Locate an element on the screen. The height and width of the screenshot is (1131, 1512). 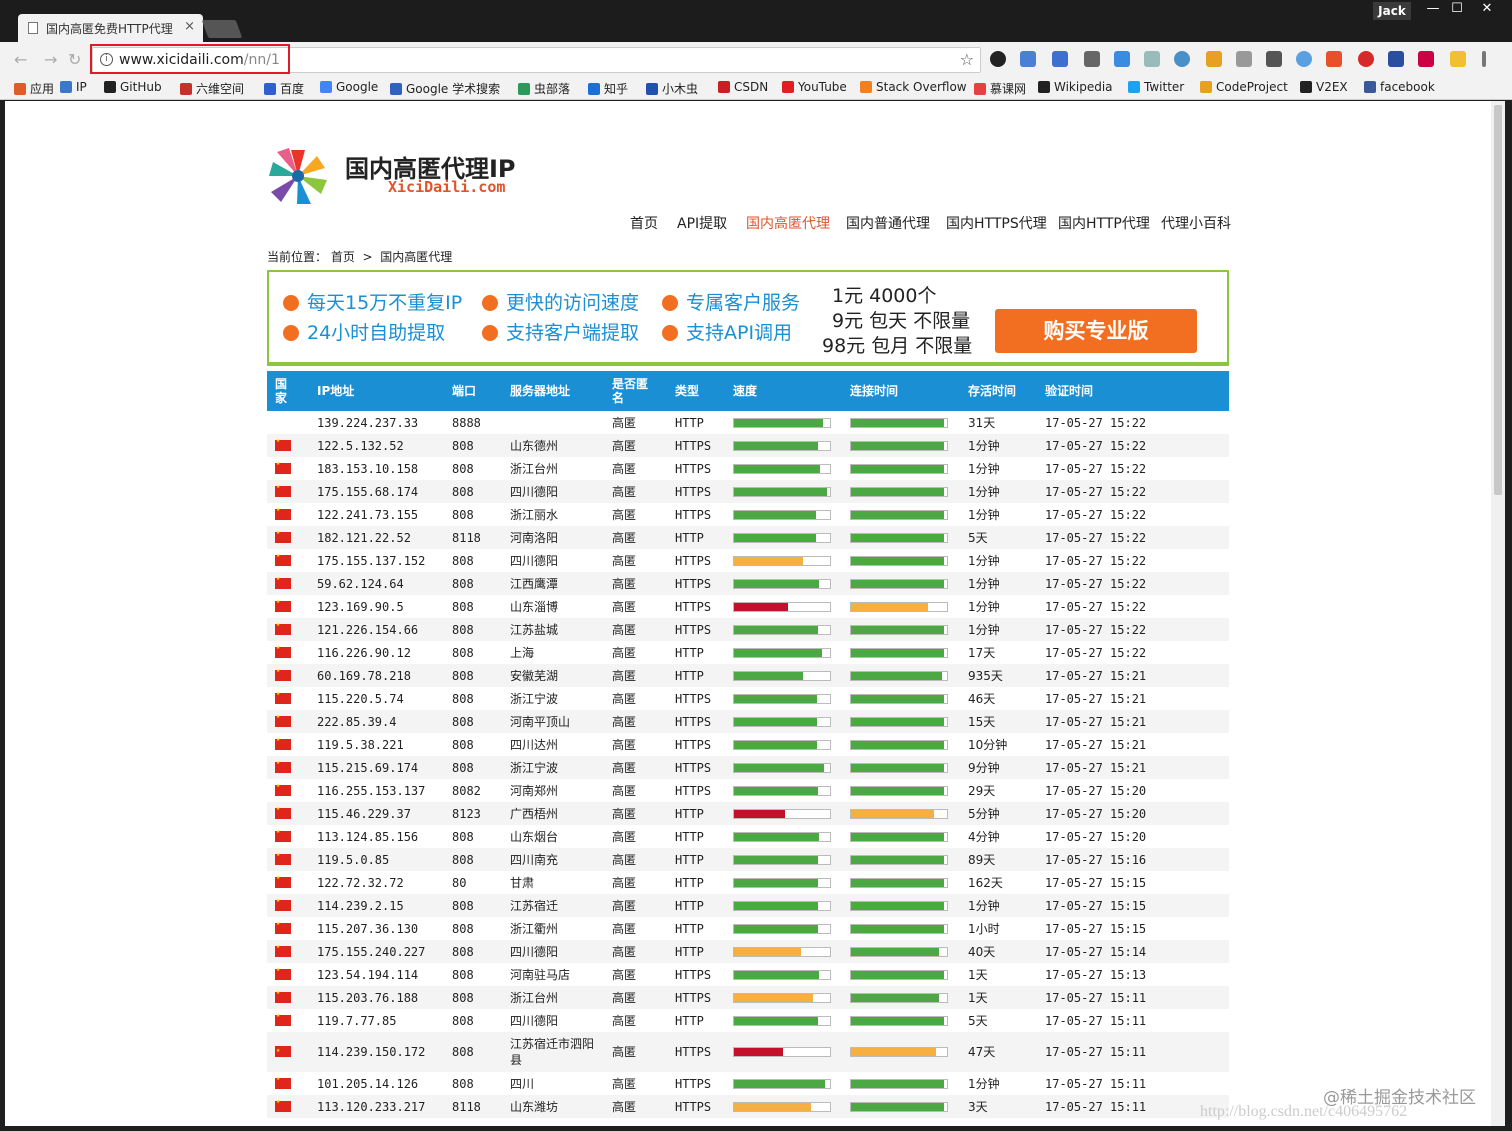
new-tab-button is located at coordinates (222, 29).